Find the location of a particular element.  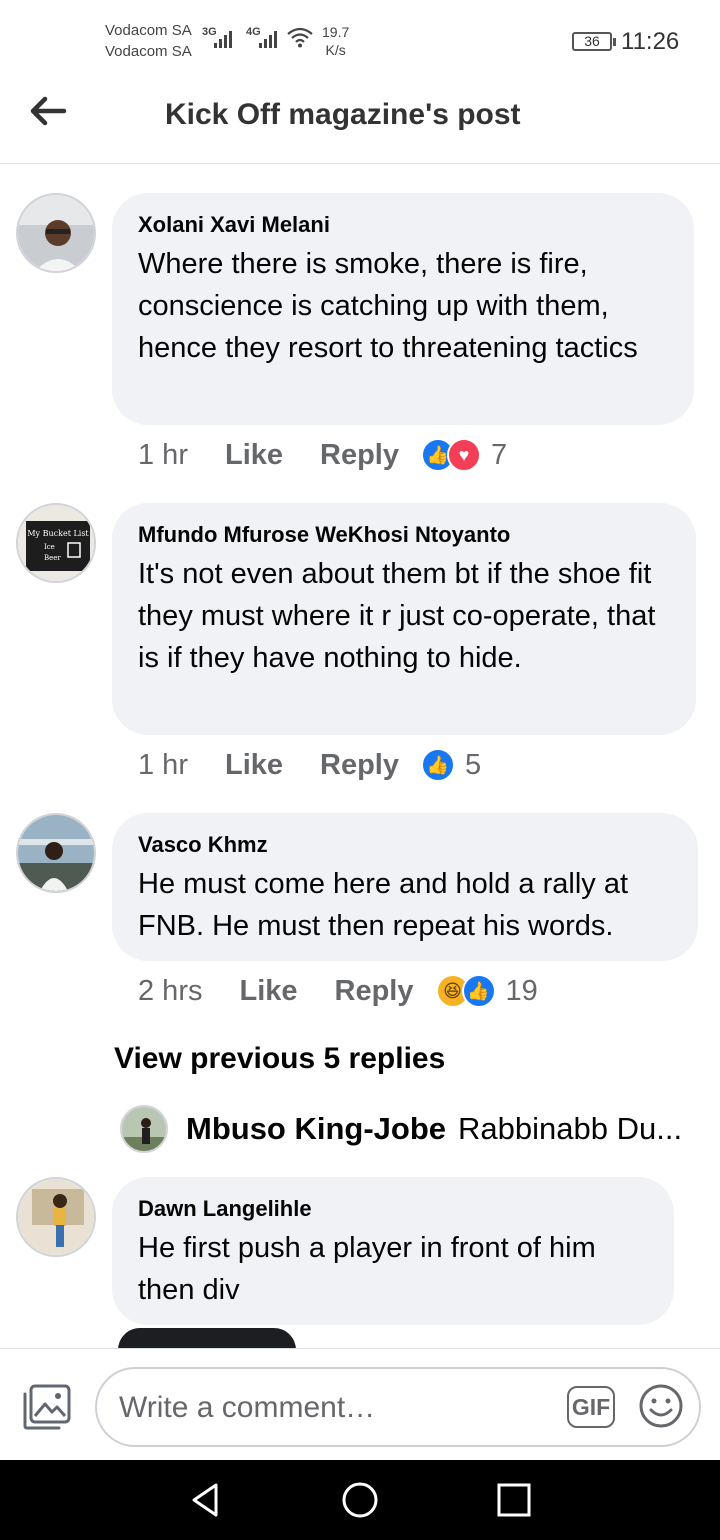

post-header: Kick Off magazine's post is located at coordinates (360, 122).